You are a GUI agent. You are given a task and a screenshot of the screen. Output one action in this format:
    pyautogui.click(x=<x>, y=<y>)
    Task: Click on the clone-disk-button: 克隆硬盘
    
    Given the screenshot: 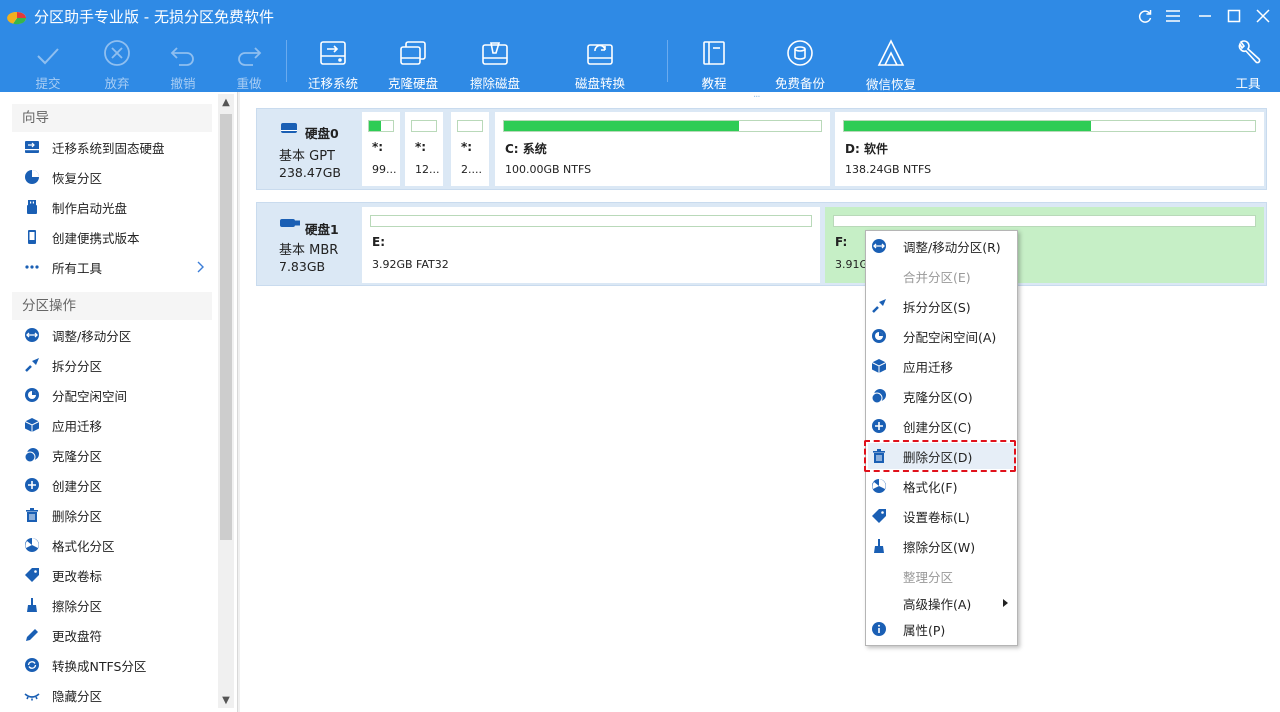 What is the action you would take?
    pyautogui.click(x=413, y=62)
    